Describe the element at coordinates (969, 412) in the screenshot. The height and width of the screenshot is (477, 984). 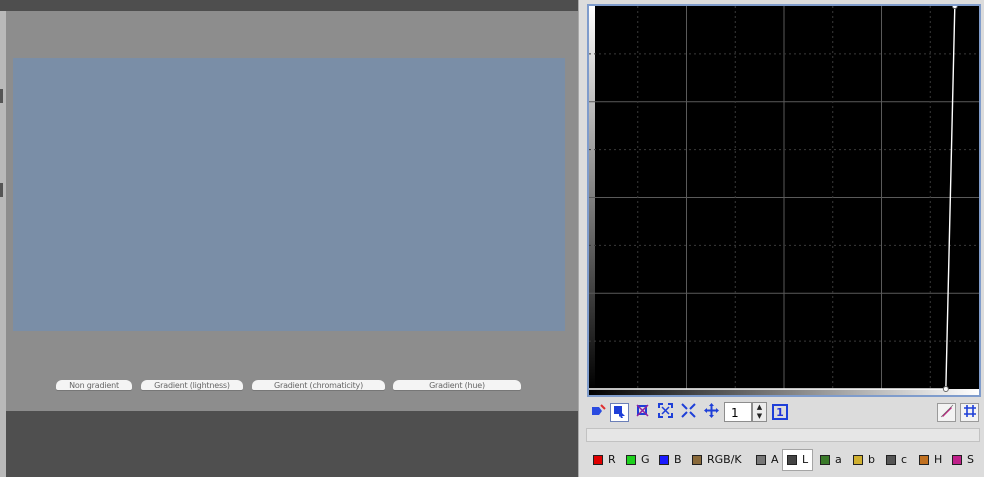
I see `grid-icon` at that location.